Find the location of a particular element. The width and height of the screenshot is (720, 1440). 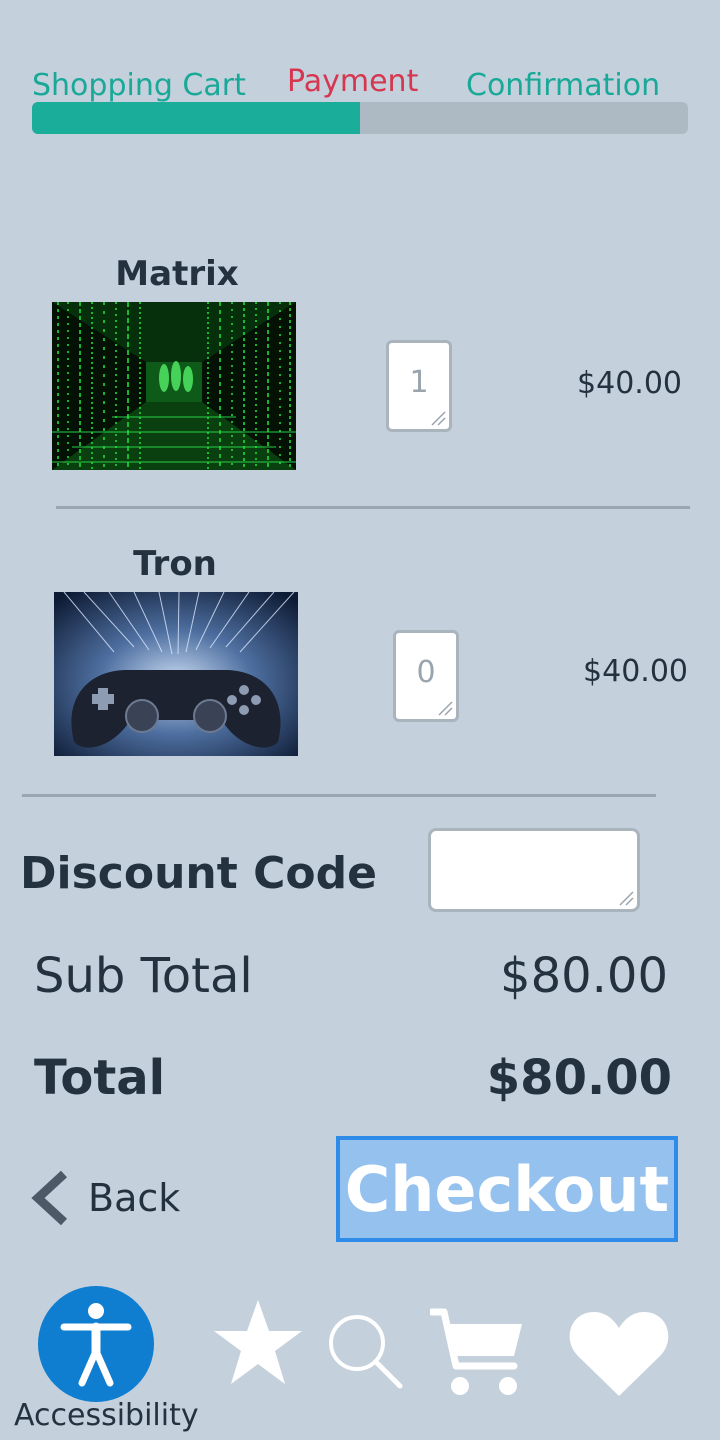

progress-bar is located at coordinates (360, 118).